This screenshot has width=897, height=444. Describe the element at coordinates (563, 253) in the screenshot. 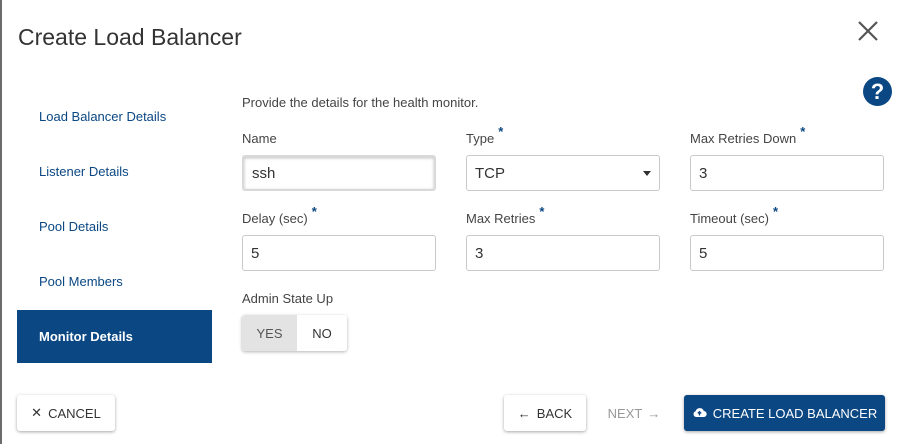

I see `max-retries-input` at that location.